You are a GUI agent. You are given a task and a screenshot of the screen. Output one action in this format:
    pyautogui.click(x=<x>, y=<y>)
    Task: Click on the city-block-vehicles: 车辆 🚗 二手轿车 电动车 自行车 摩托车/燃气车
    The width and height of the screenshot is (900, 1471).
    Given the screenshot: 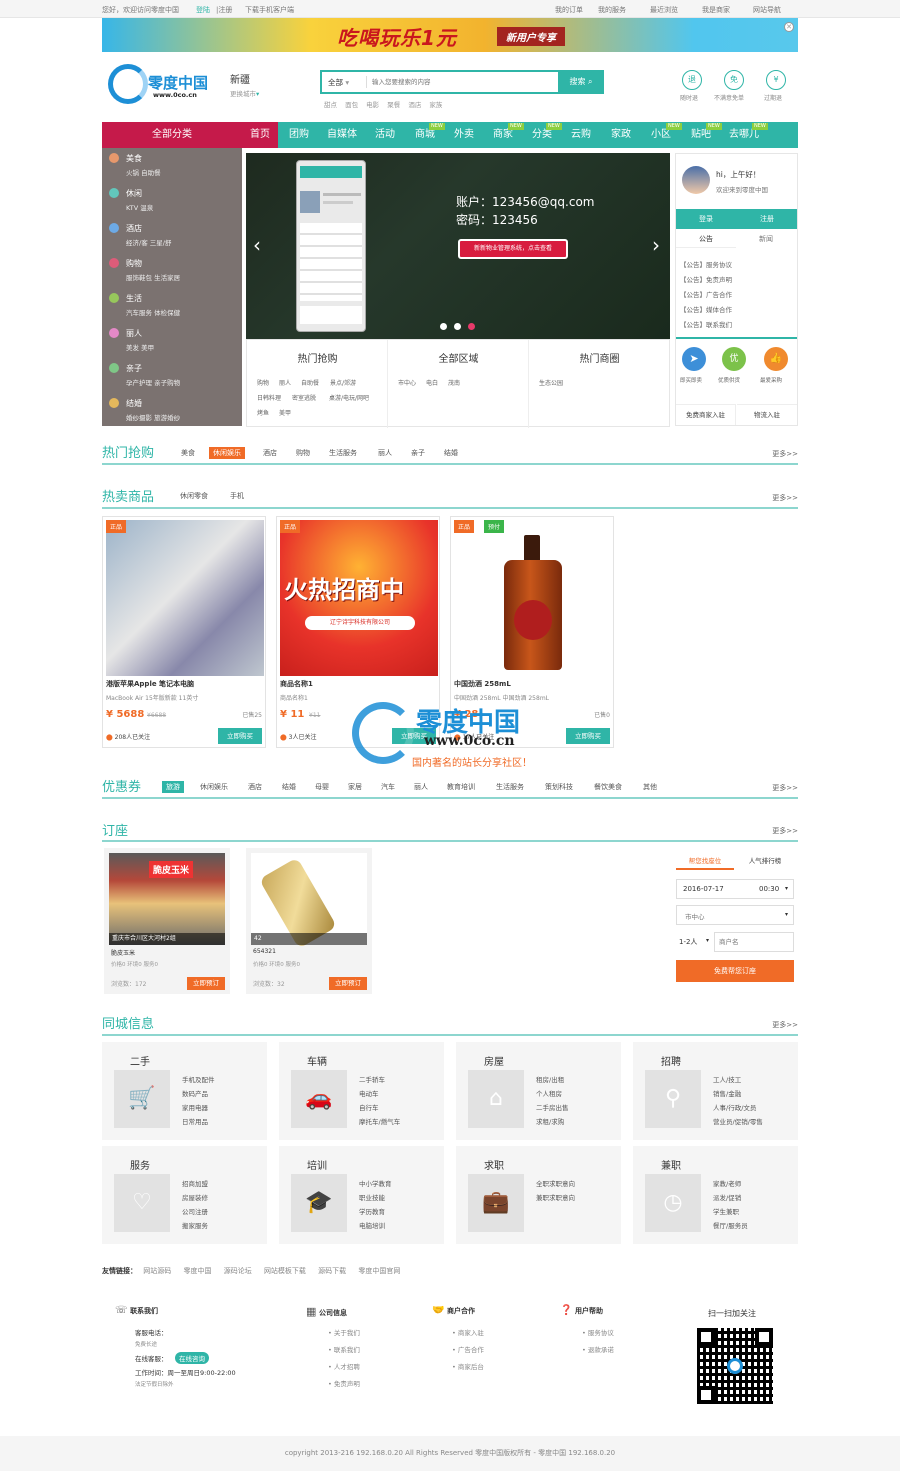 What is the action you would take?
    pyautogui.click(x=361, y=1091)
    